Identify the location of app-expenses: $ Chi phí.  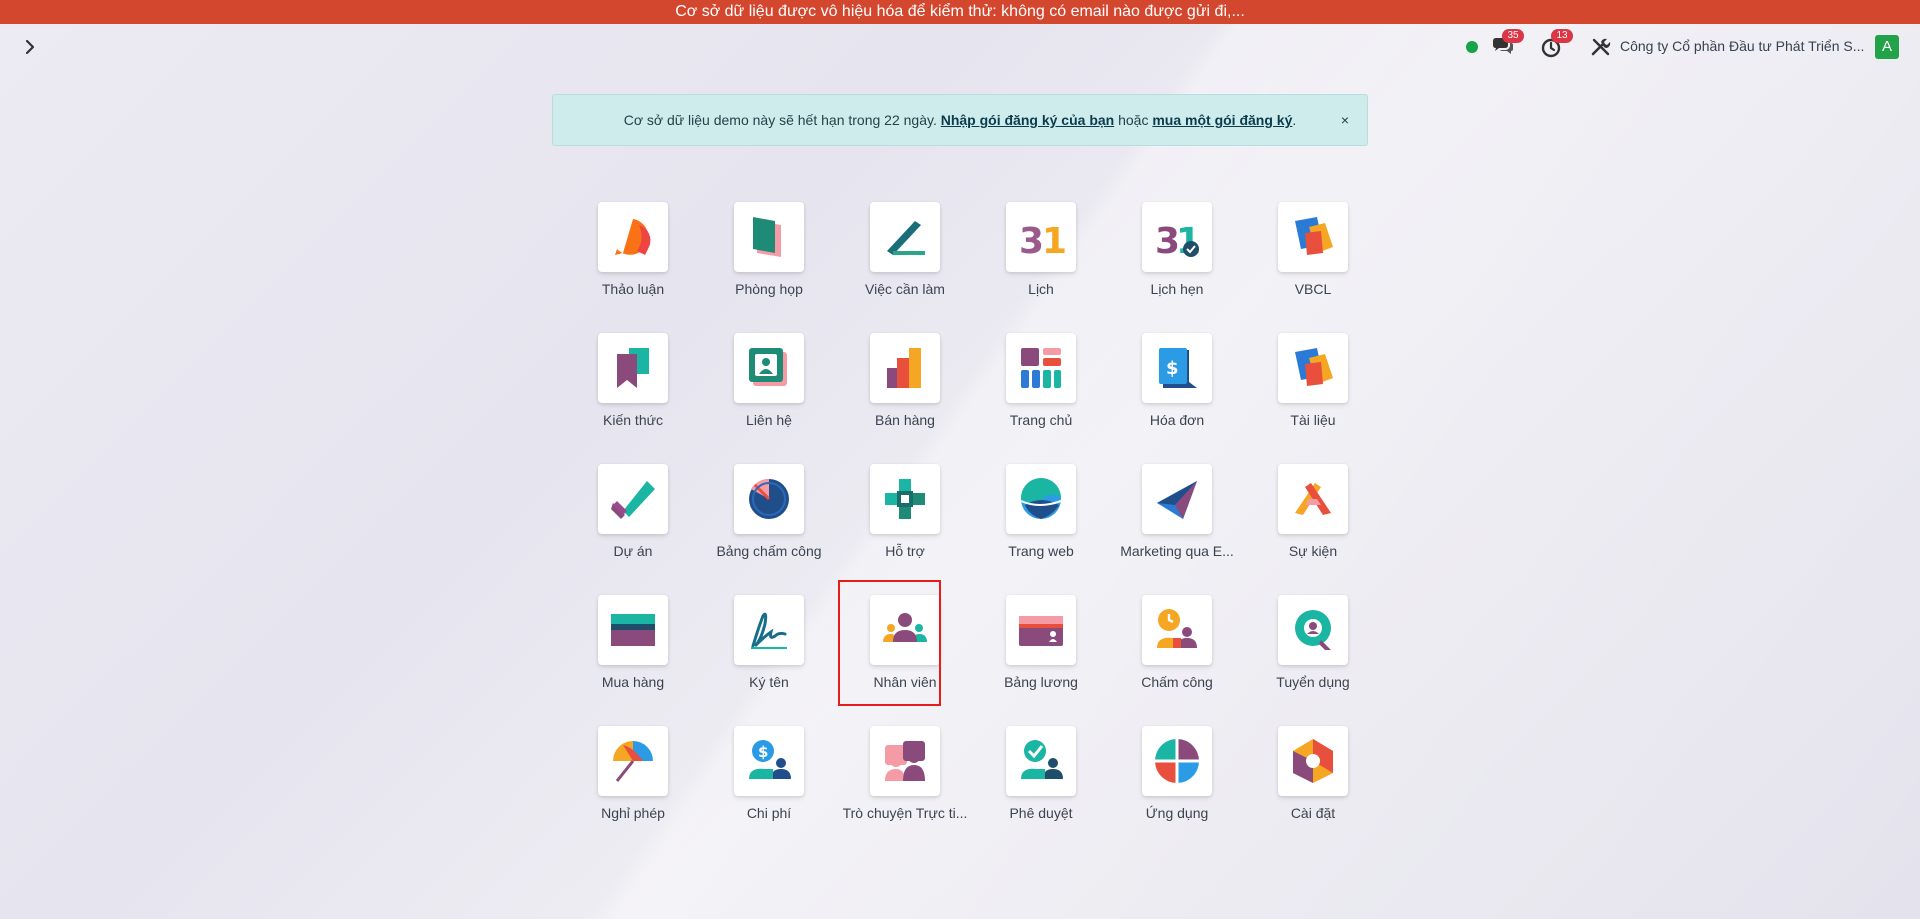
(769, 791).